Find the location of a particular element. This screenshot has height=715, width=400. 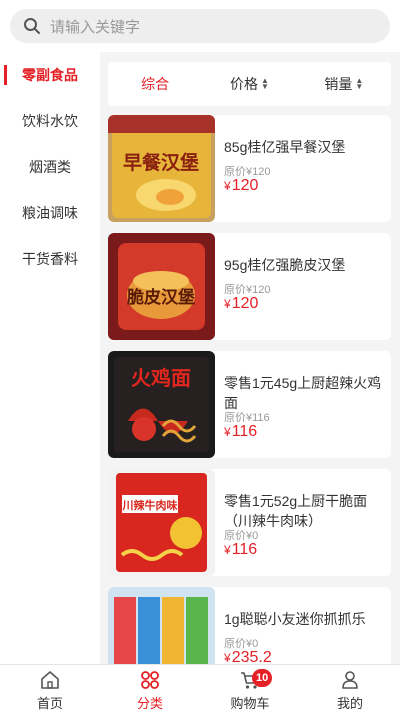

product-card: 1g聪聪小友迷你抓抓乐 原价¥0 ¥235.2 is located at coordinates (249, 625).